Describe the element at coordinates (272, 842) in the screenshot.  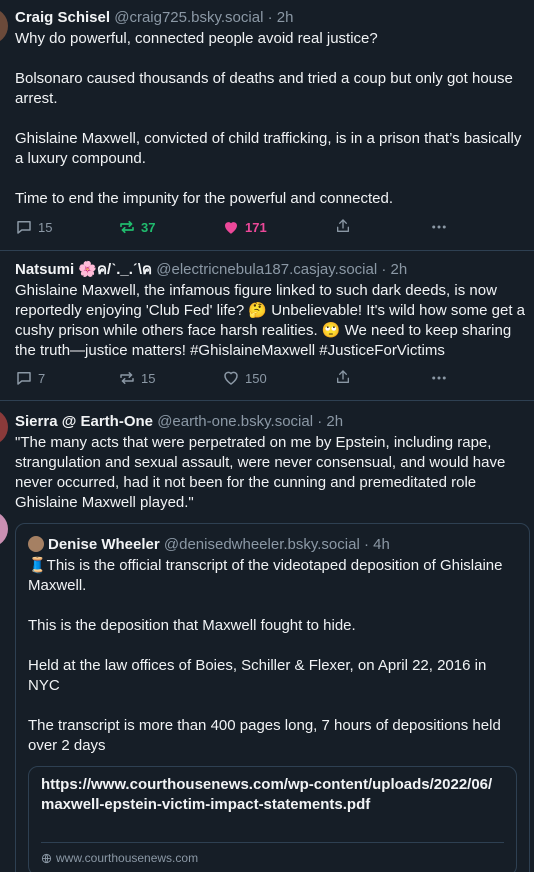
I see `link-divider` at that location.